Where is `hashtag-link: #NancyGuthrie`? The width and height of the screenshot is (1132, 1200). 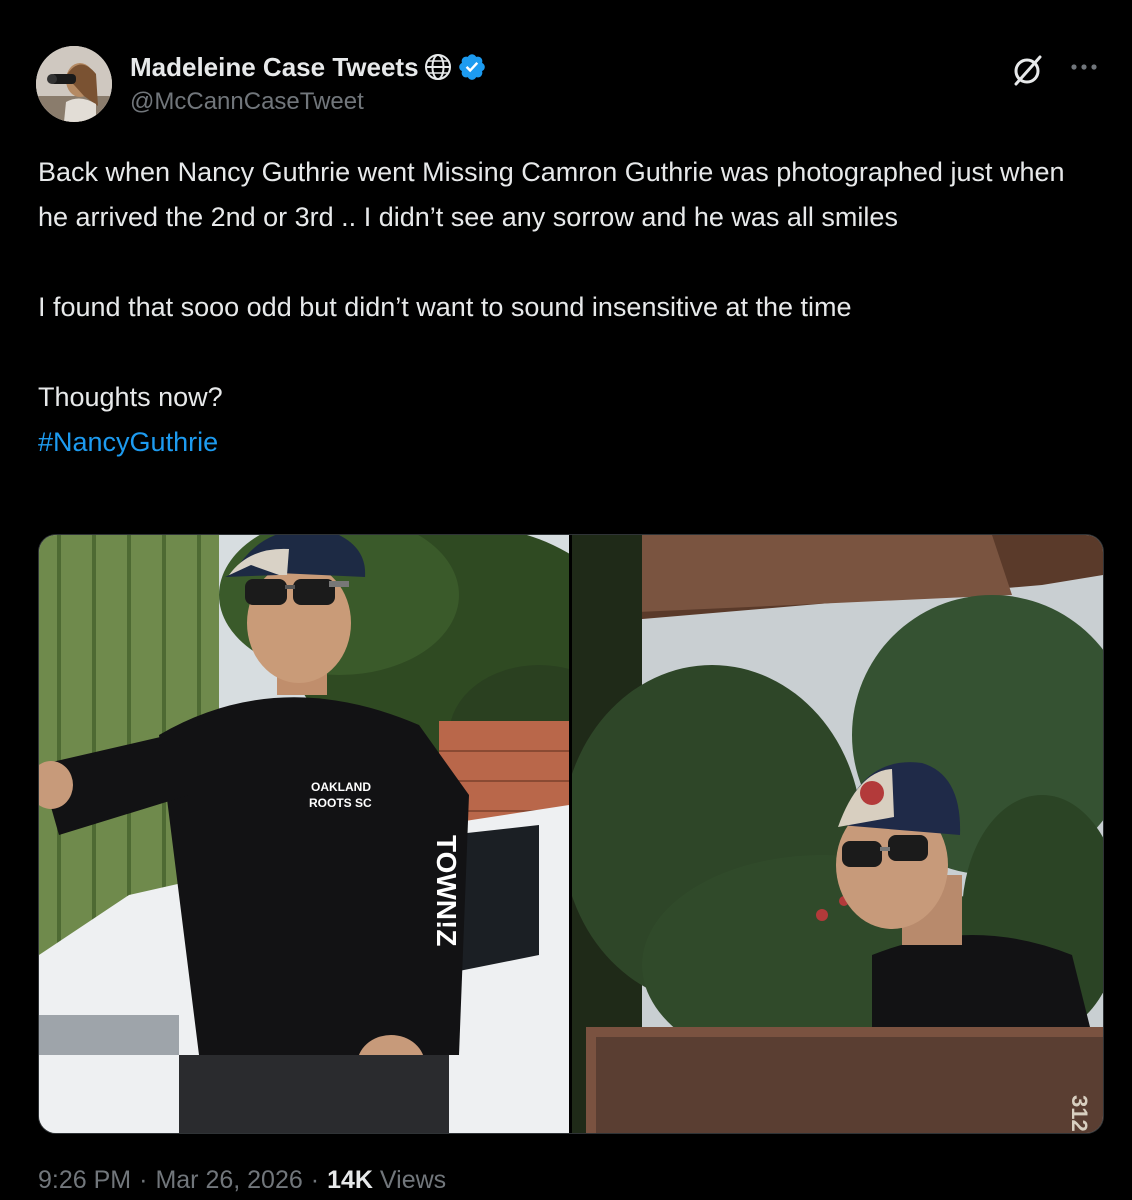
hashtag-link: #NancyGuthrie is located at coordinates (128, 442).